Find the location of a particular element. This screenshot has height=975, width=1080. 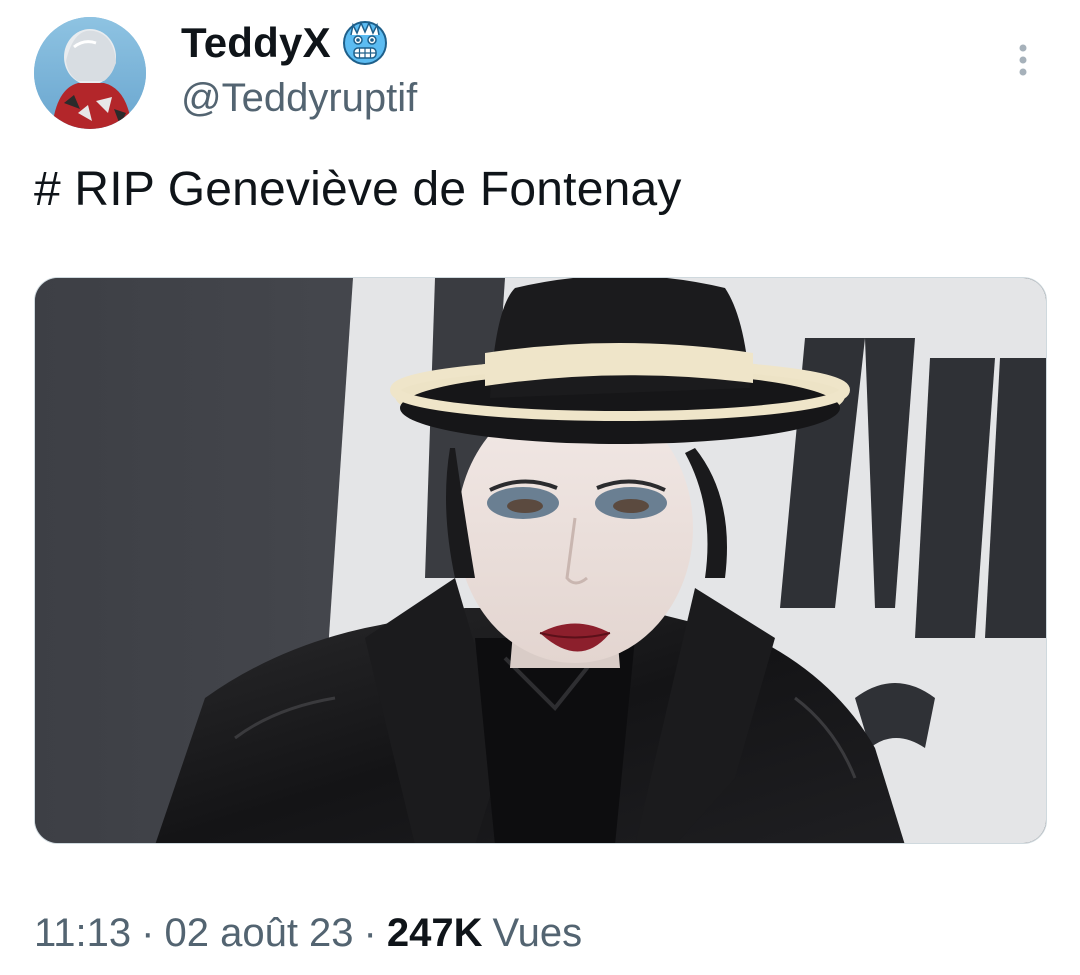

tweet-meta: 11:13 · 02 août 23 · 247K Vues is located at coordinates (308, 933).